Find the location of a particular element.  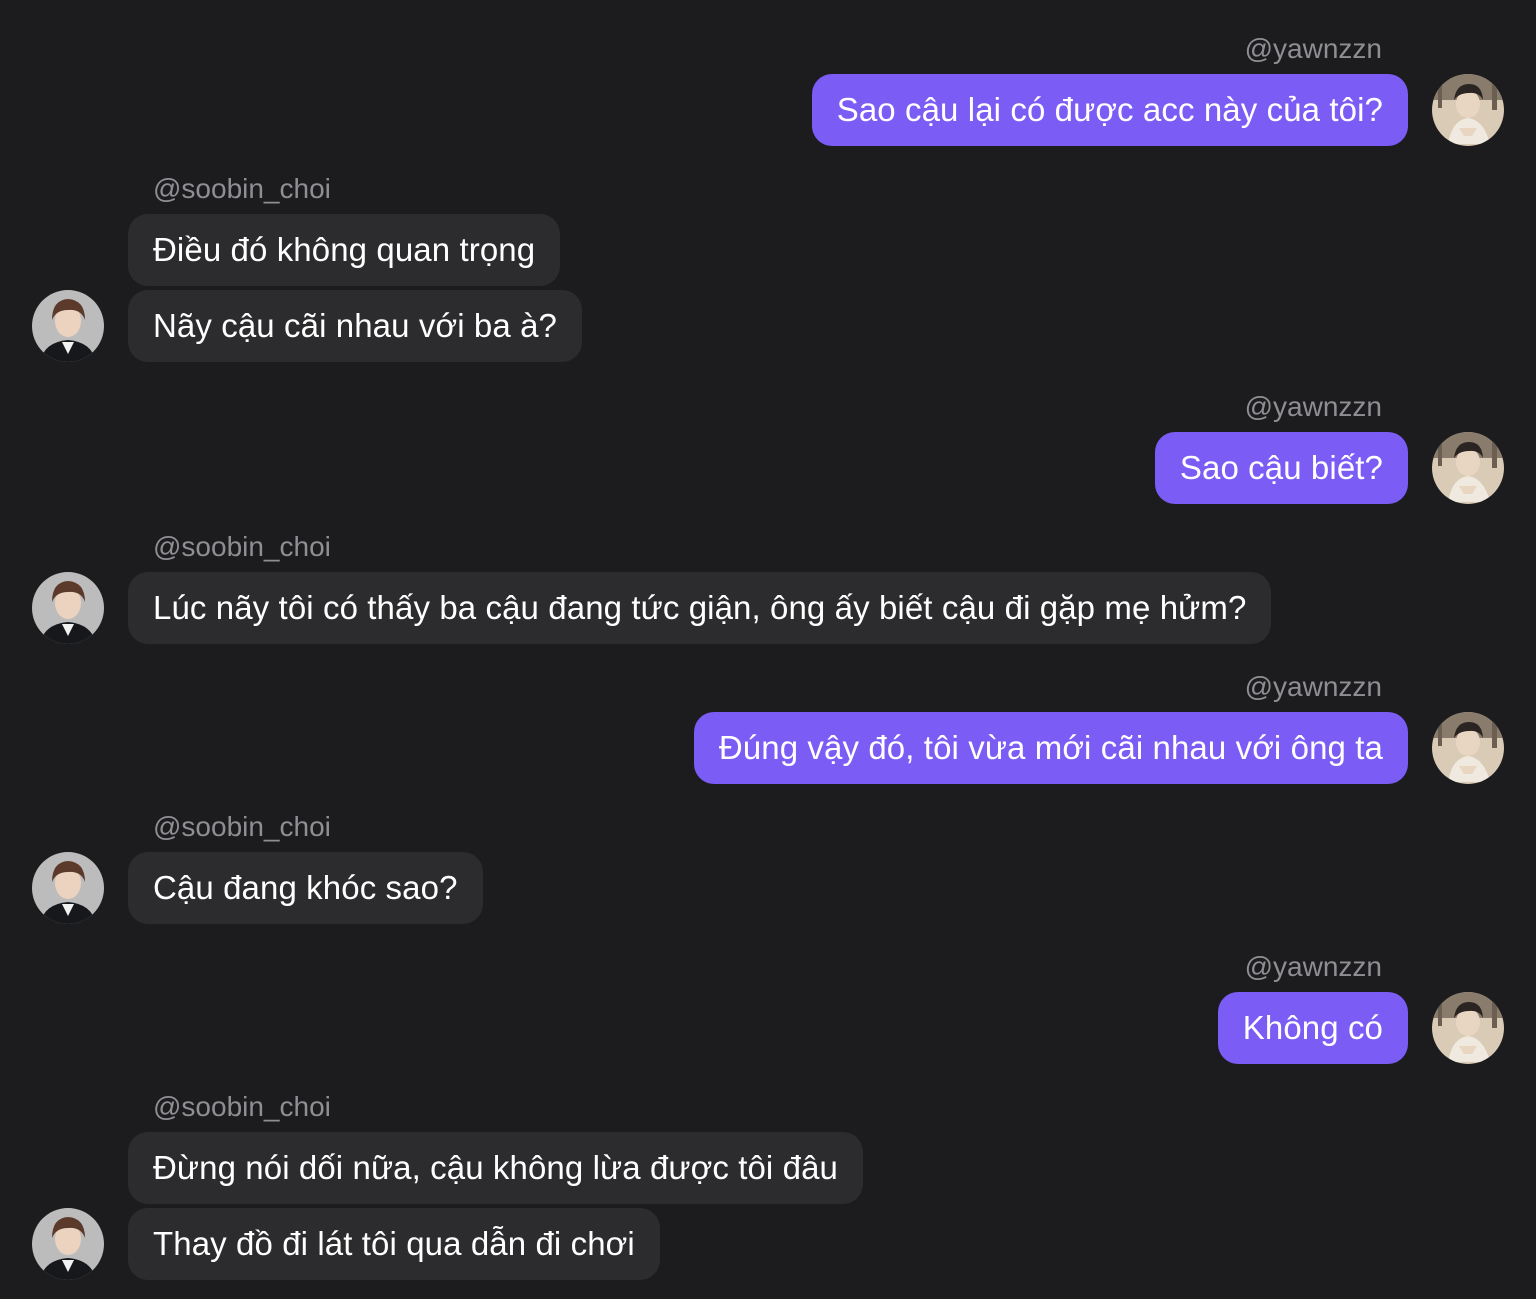

username-label: @soobin_choi is located at coordinates (242, 1106).